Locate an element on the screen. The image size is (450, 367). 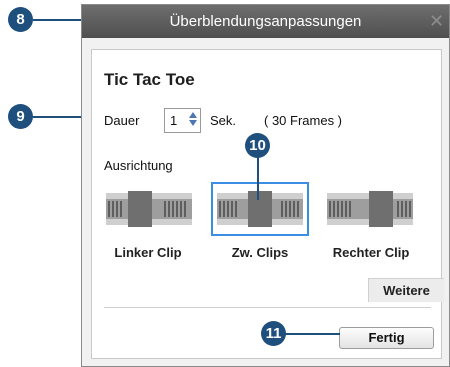
callout-10-line is located at coordinates (258, 178).